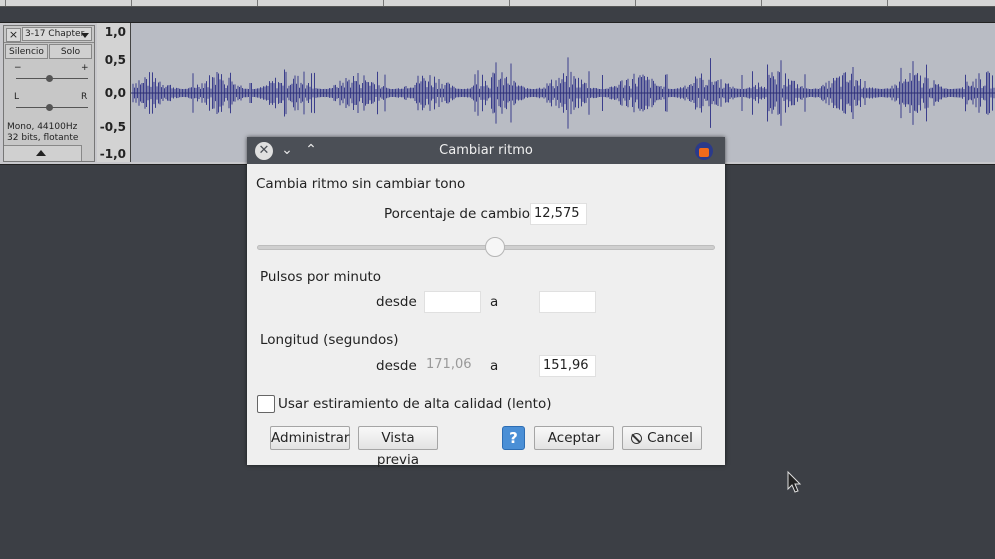 The height and width of the screenshot is (559, 995). I want to click on bpm-from-input, so click(452, 302).